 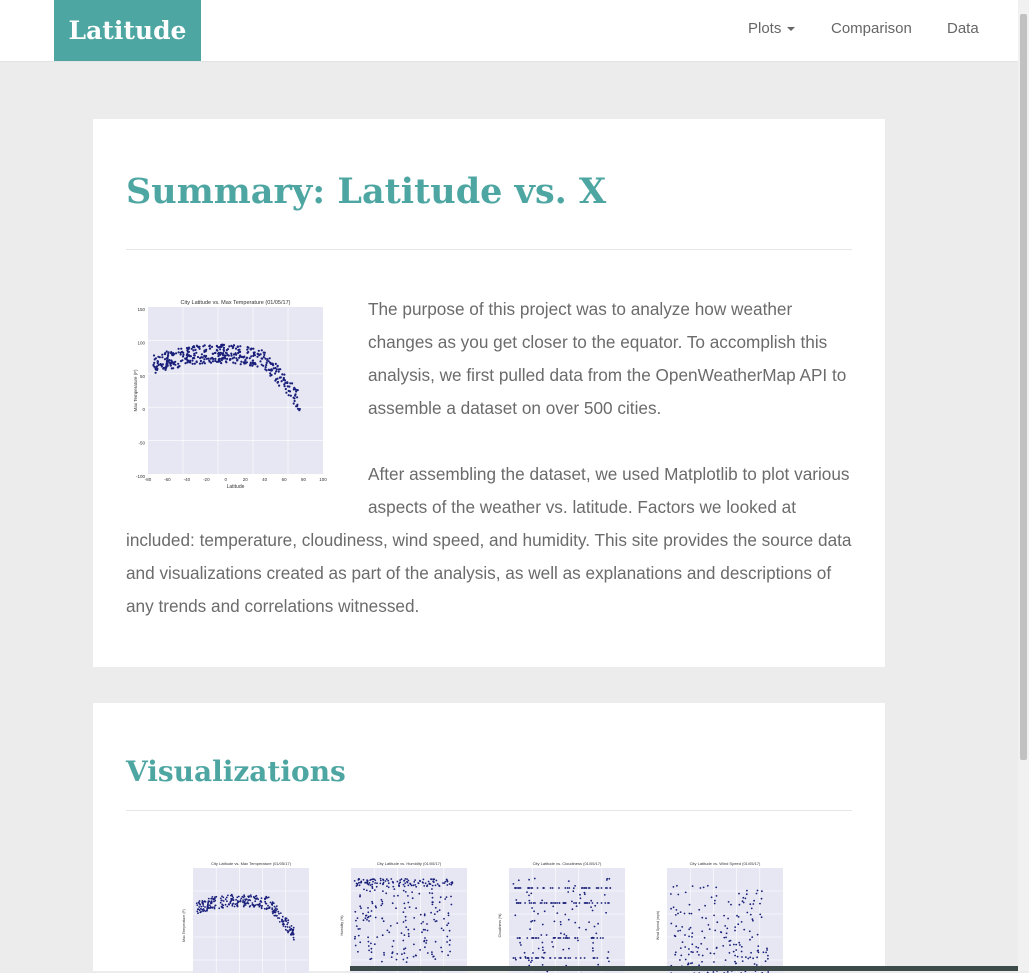 I want to click on svg-text: Cloudiness (%), so click(x=500, y=926).